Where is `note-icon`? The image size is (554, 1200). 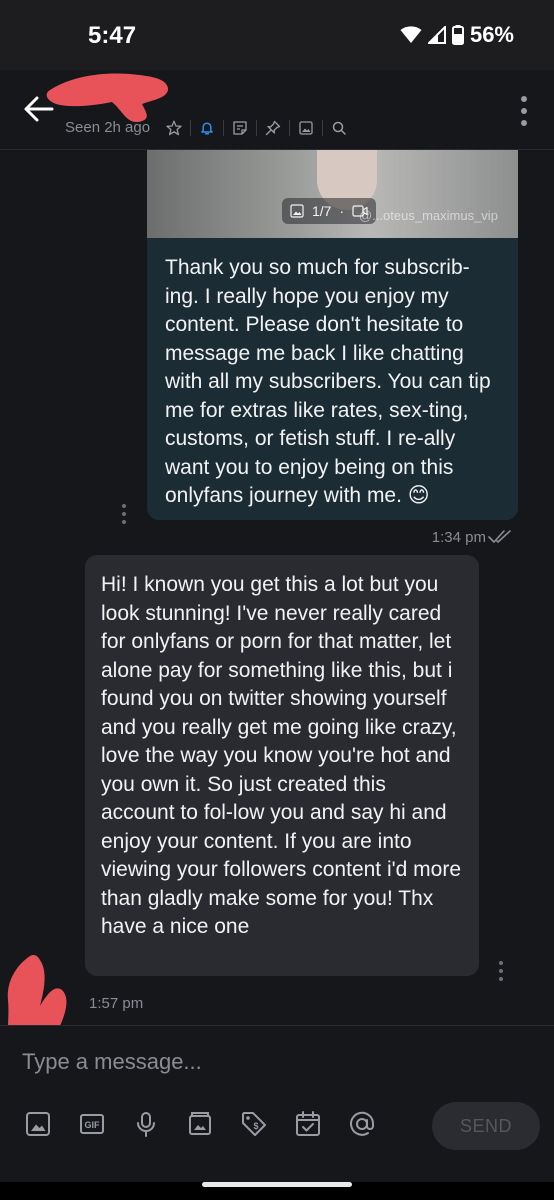 note-icon is located at coordinates (240, 128).